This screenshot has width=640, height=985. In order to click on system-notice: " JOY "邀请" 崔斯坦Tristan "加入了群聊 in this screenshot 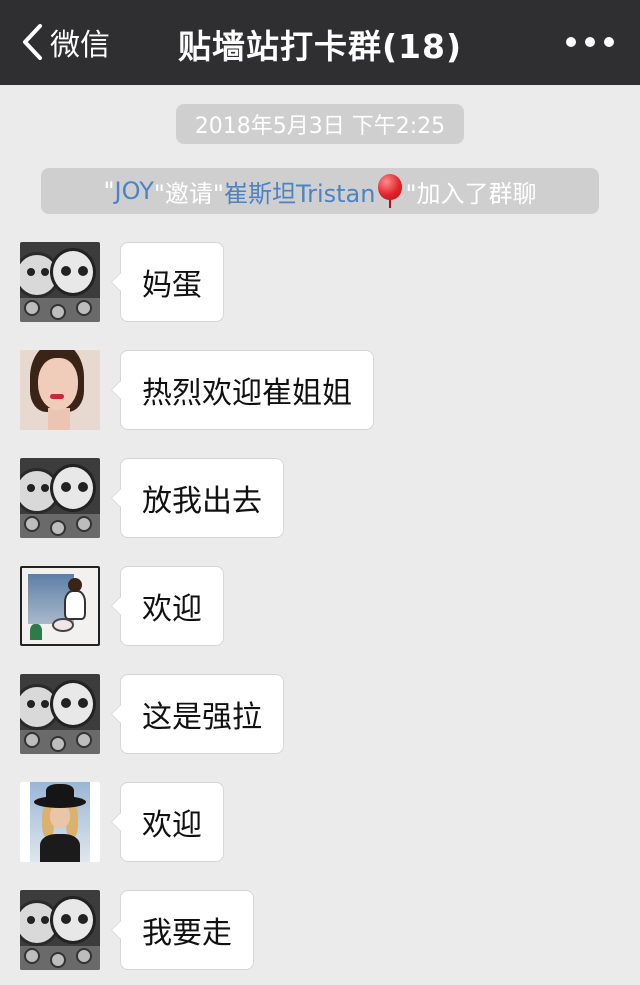, I will do `click(320, 191)`.